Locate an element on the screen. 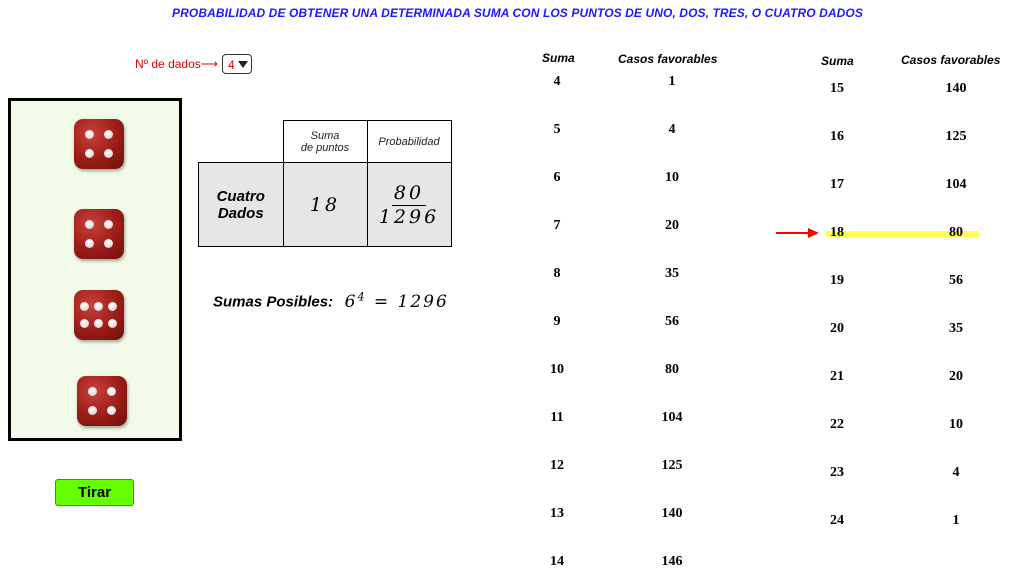 The width and height of the screenshot is (1035, 585). sum-cell: 11 is located at coordinates (557, 417).